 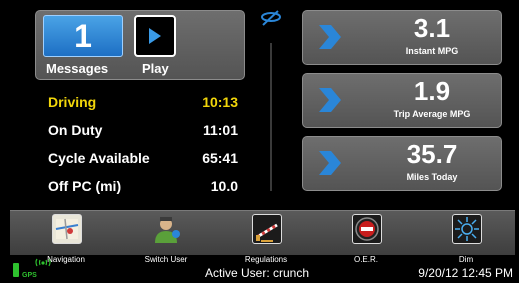 What do you see at coordinates (271, 117) in the screenshot?
I see `center-divider` at bounding box center [271, 117].